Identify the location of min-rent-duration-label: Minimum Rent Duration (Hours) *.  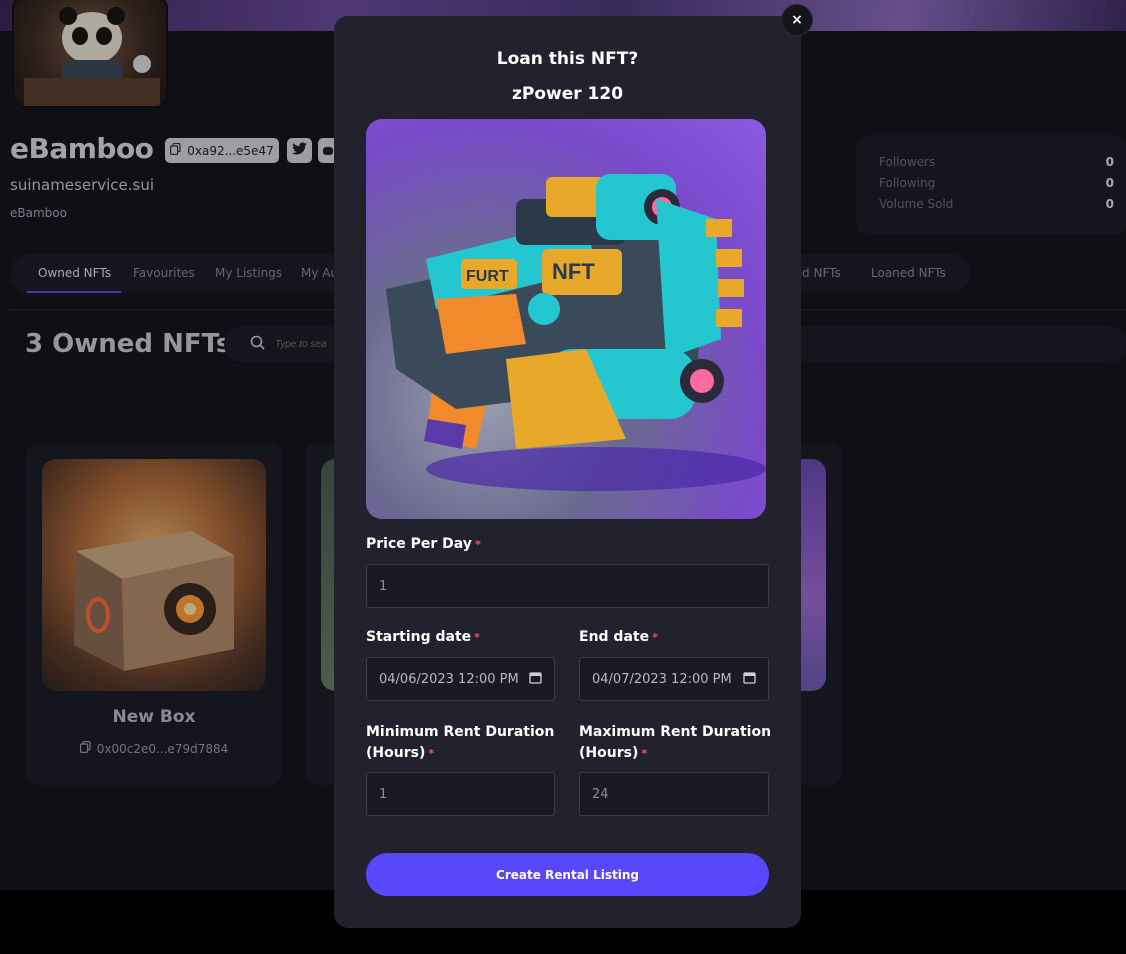
(460, 742).